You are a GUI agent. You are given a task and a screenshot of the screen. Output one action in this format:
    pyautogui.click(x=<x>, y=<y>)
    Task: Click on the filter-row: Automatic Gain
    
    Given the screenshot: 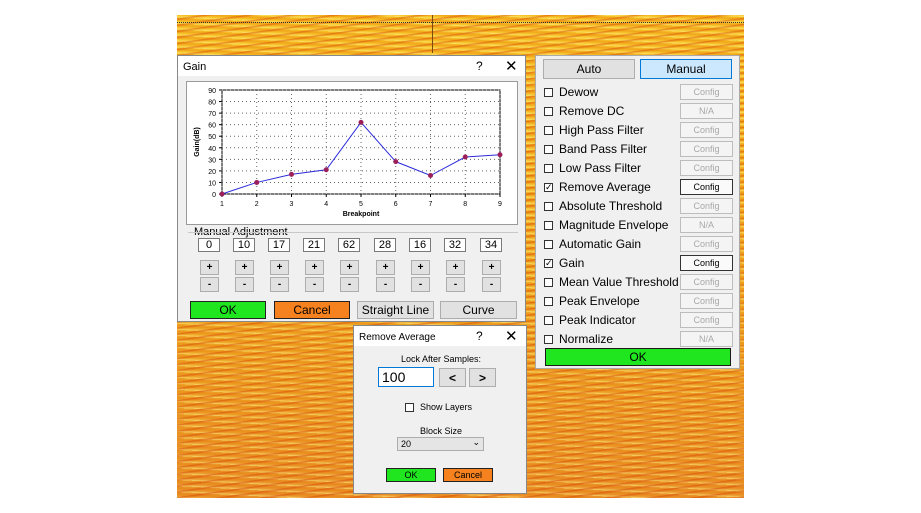 What is the action you would take?
    pyautogui.click(x=592, y=244)
    